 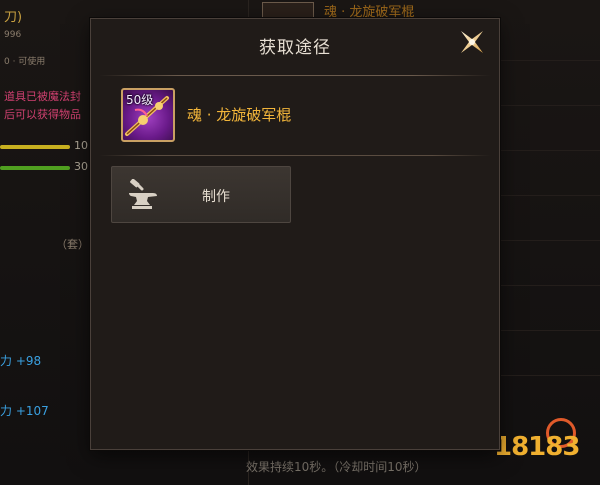 What do you see at coordinates (13, 17) in the screenshot?
I see `tooltip-text: 刀)` at bounding box center [13, 17].